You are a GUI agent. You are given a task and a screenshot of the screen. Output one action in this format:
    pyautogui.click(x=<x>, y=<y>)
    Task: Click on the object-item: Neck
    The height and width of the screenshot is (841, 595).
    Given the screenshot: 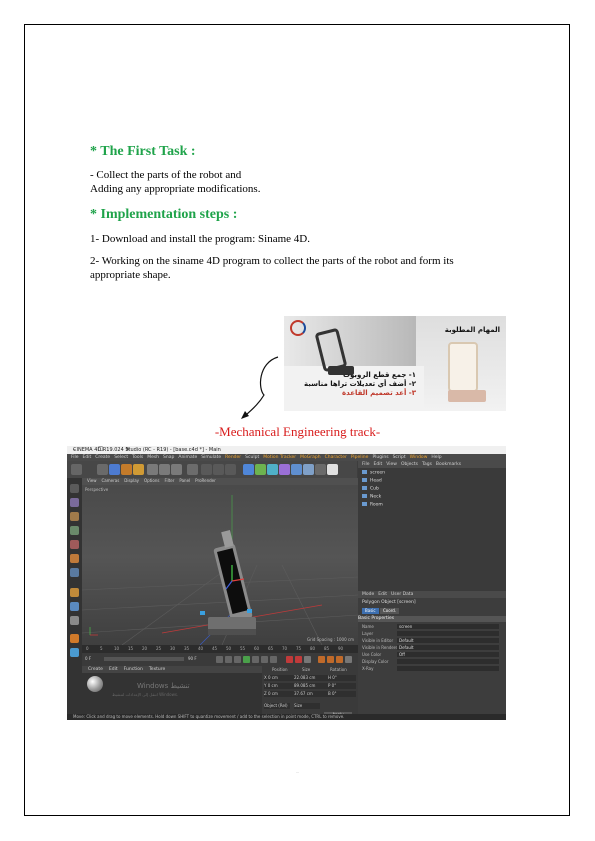 What is the action you would take?
    pyautogui.click(x=412, y=497)
    